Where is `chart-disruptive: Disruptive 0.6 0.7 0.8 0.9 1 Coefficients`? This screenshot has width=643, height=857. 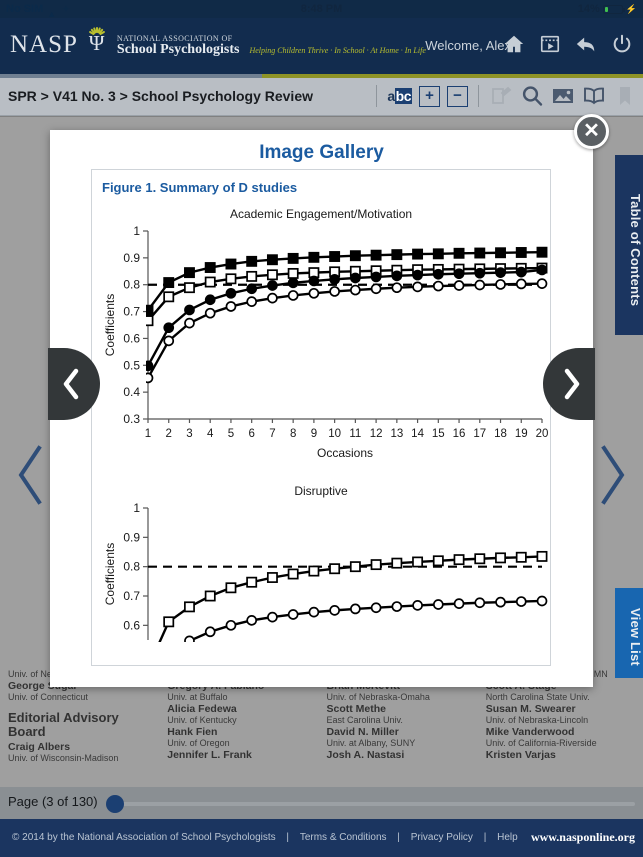 chart-disruptive: Disruptive 0.6 0.7 0.8 0.9 1 Coefficients is located at coordinates (321, 568).